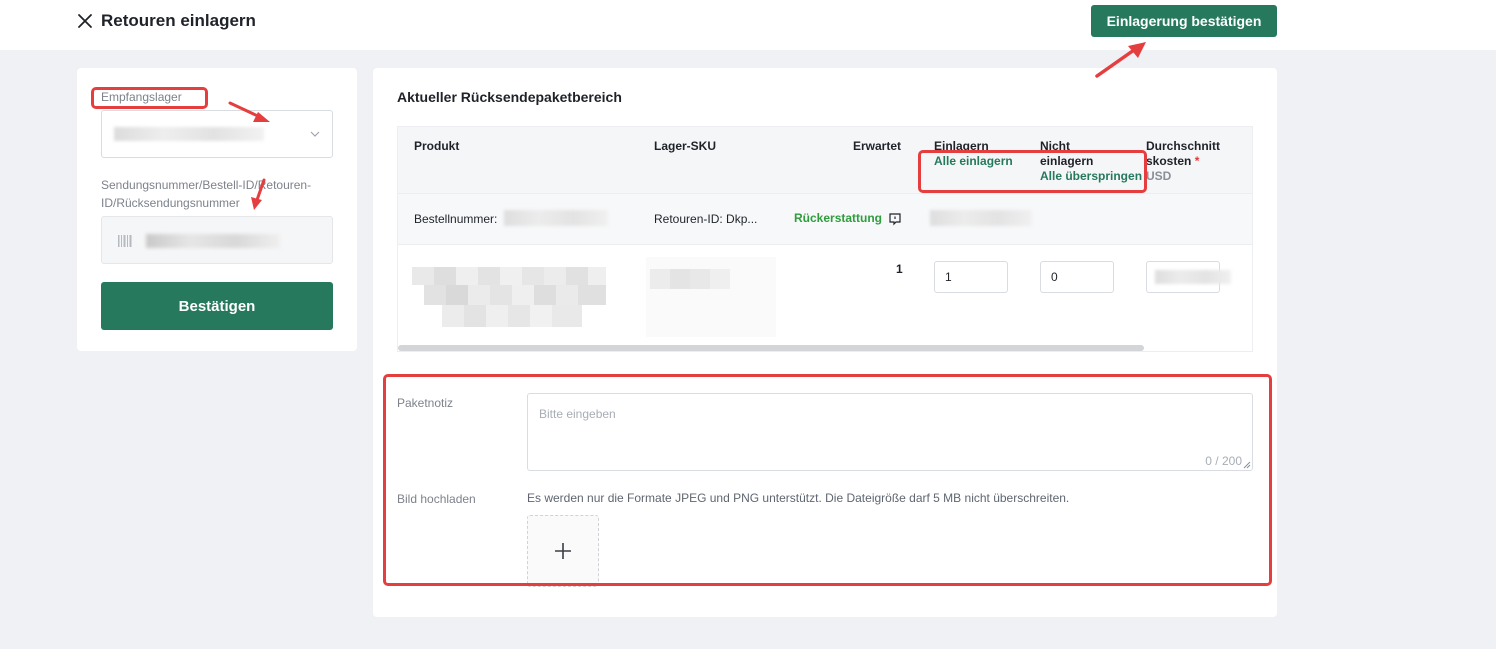 This screenshot has width=1496, height=649. I want to click on avg-cost-redacted, so click(1193, 277).